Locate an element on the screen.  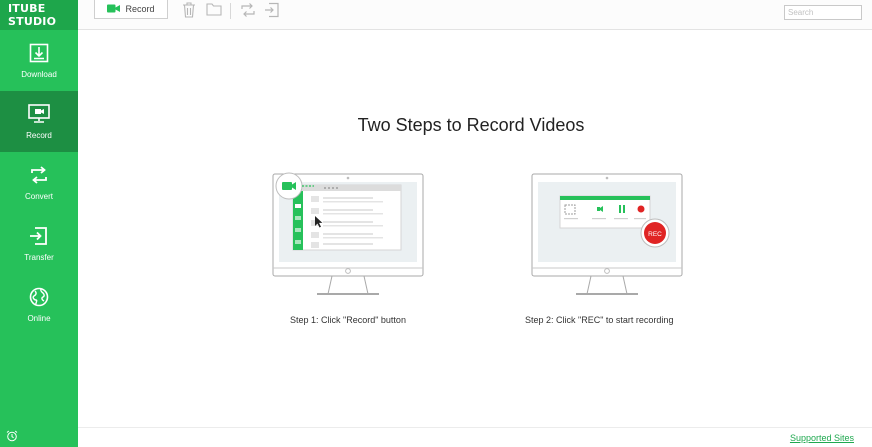
download-icon is located at coordinates (39, 53).